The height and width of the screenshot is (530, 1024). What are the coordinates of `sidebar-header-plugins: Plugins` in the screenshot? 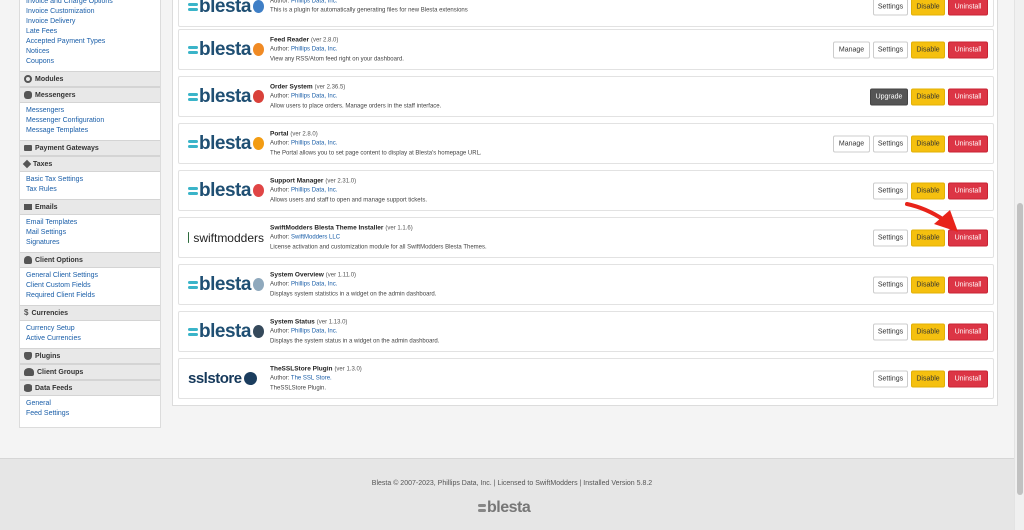 It's located at (90, 356).